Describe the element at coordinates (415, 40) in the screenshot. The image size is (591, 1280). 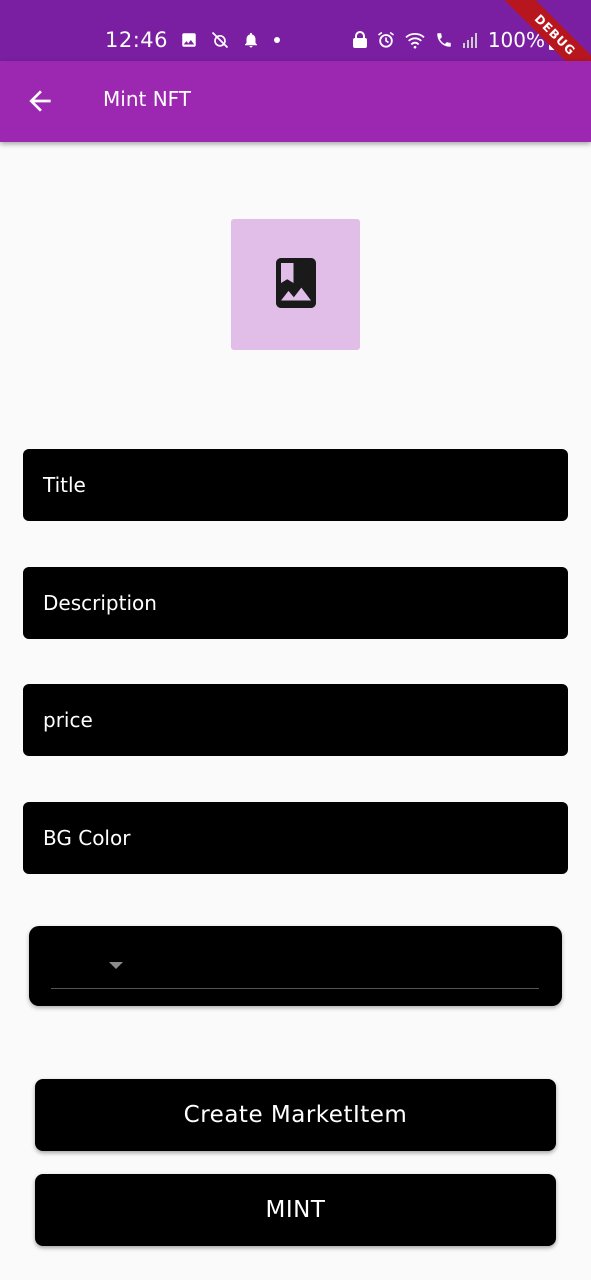
I see `wifi-icon` at that location.